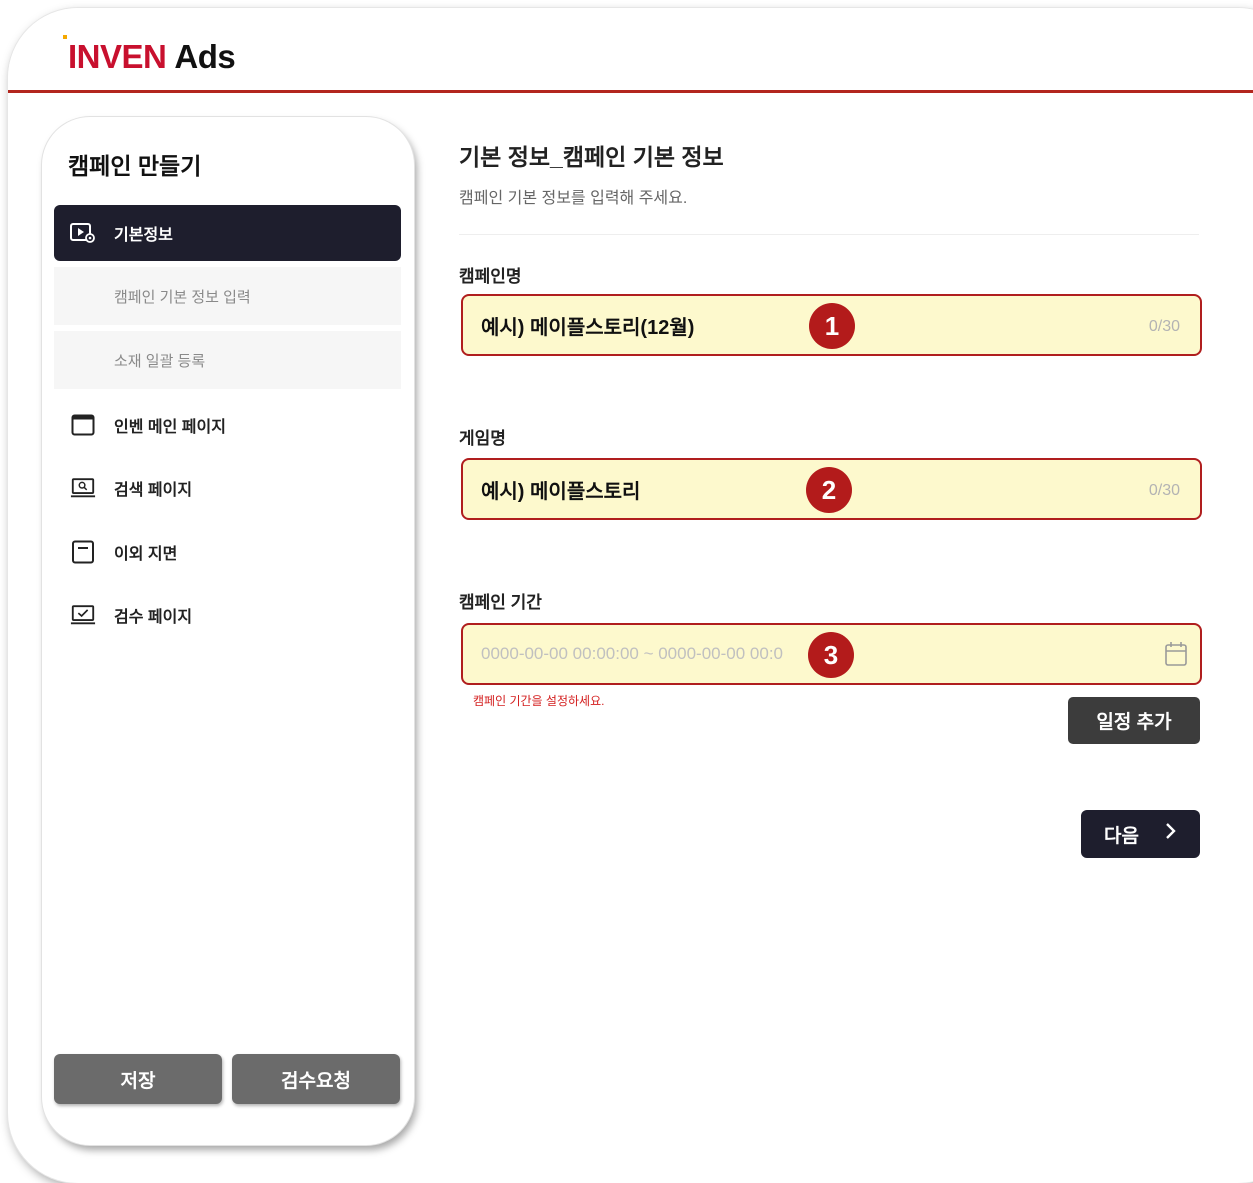  Describe the element at coordinates (117, 56) in the screenshot. I see `logo-brand: INVEN` at that location.